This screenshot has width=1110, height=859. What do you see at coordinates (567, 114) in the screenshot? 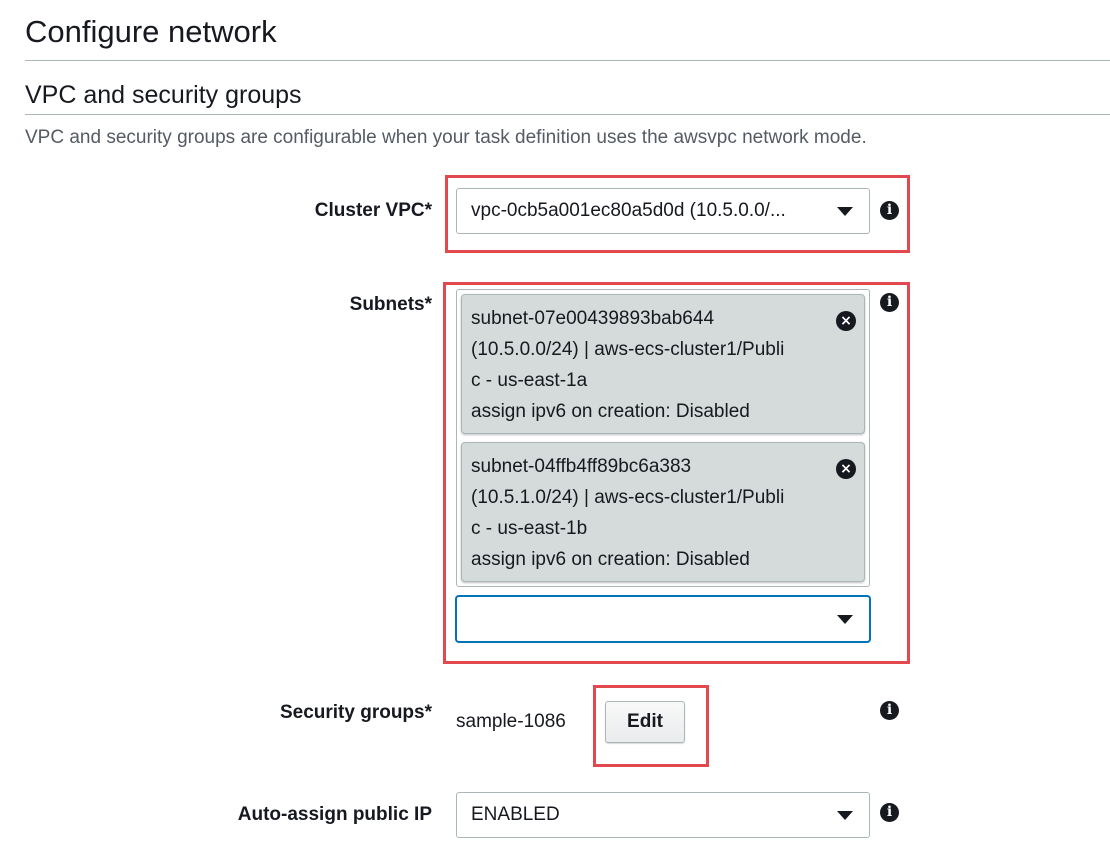
I see `section-divider` at bounding box center [567, 114].